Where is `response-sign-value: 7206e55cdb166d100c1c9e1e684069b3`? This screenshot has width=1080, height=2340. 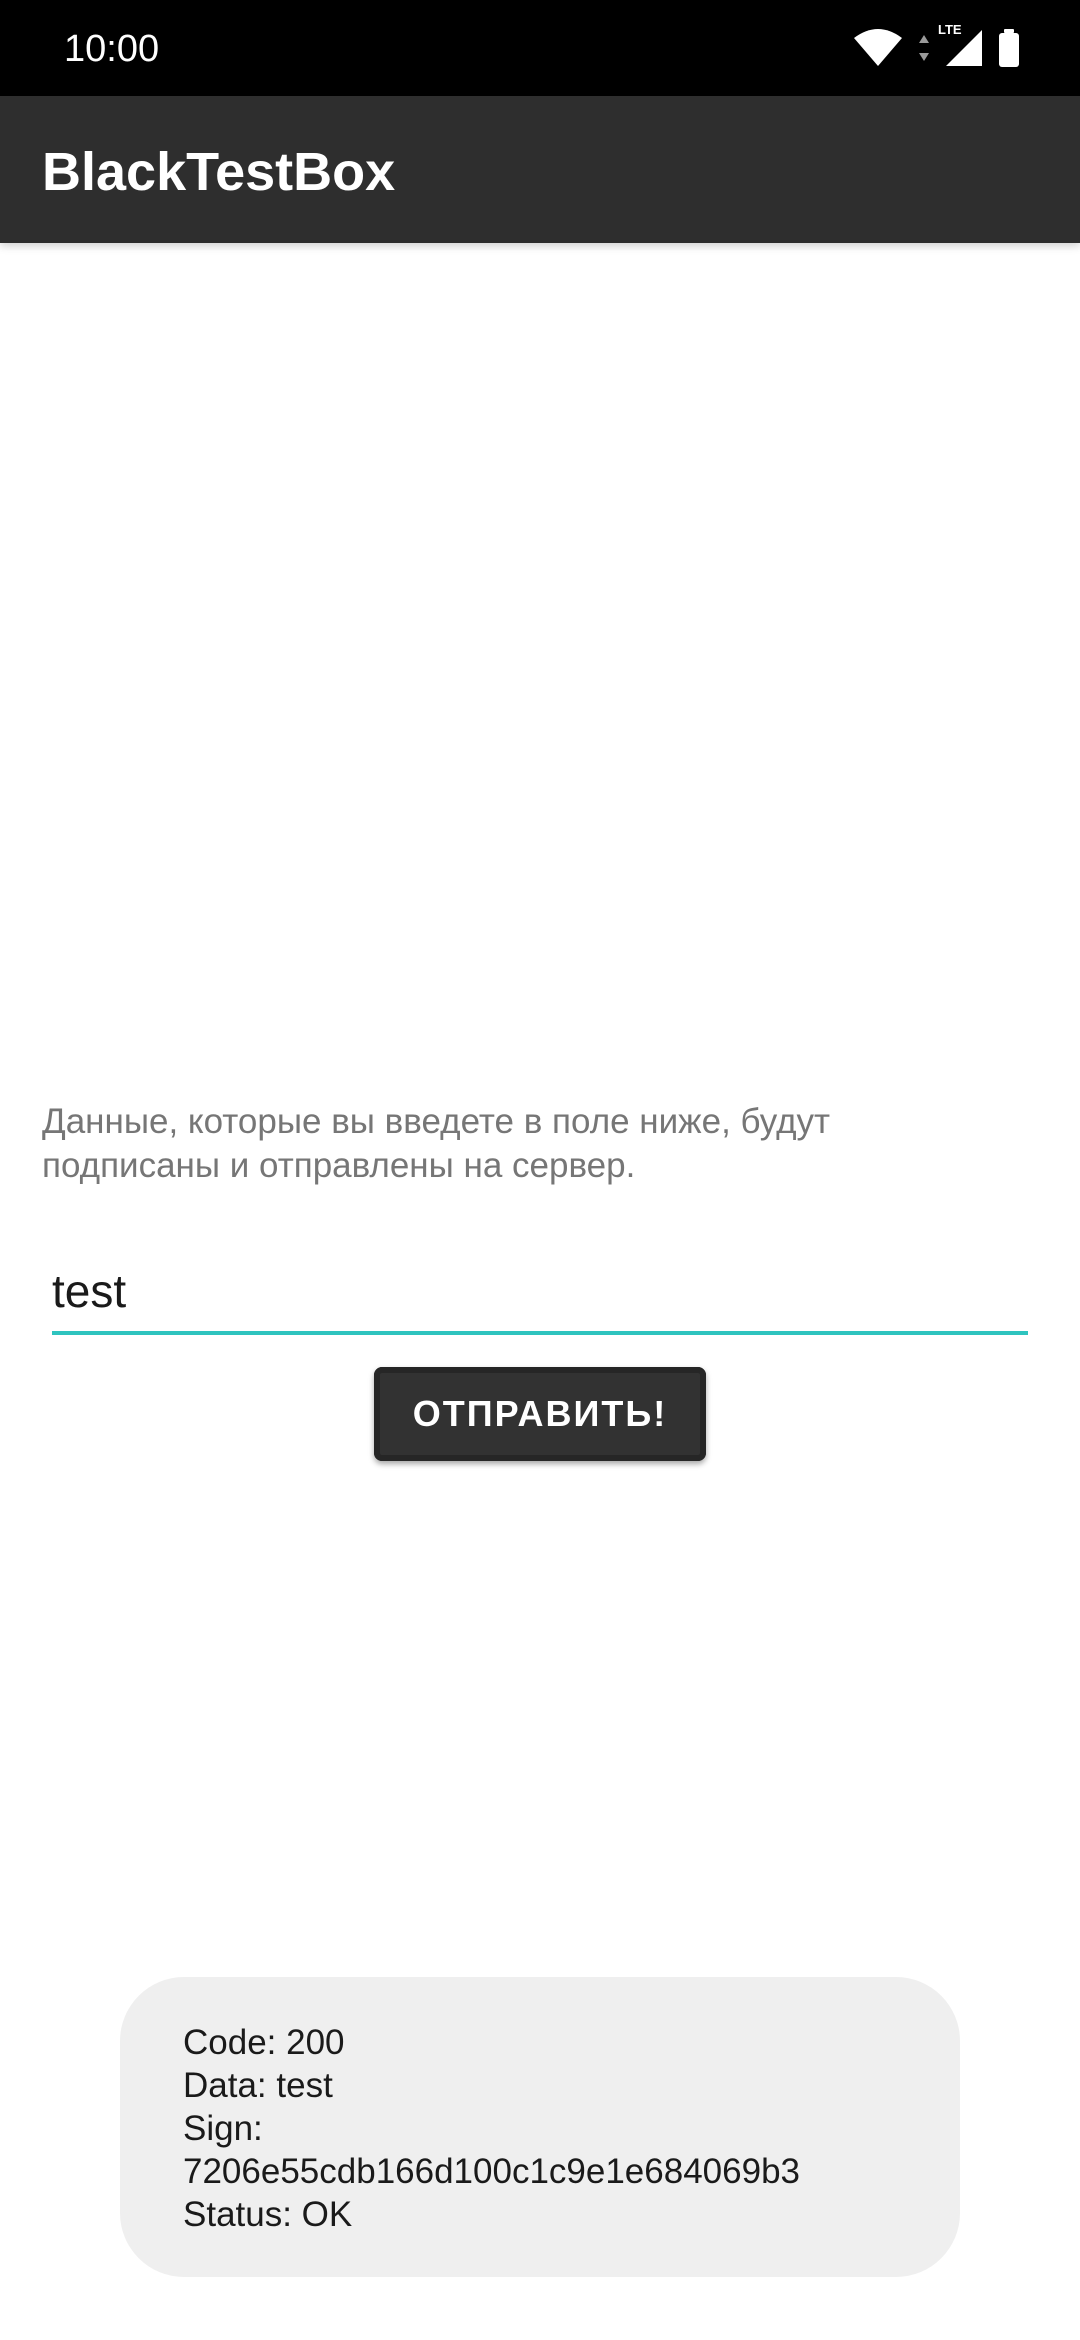
response-sign-value: 7206e55cdb166d100c1c9e1e684069b3 is located at coordinates (491, 2171).